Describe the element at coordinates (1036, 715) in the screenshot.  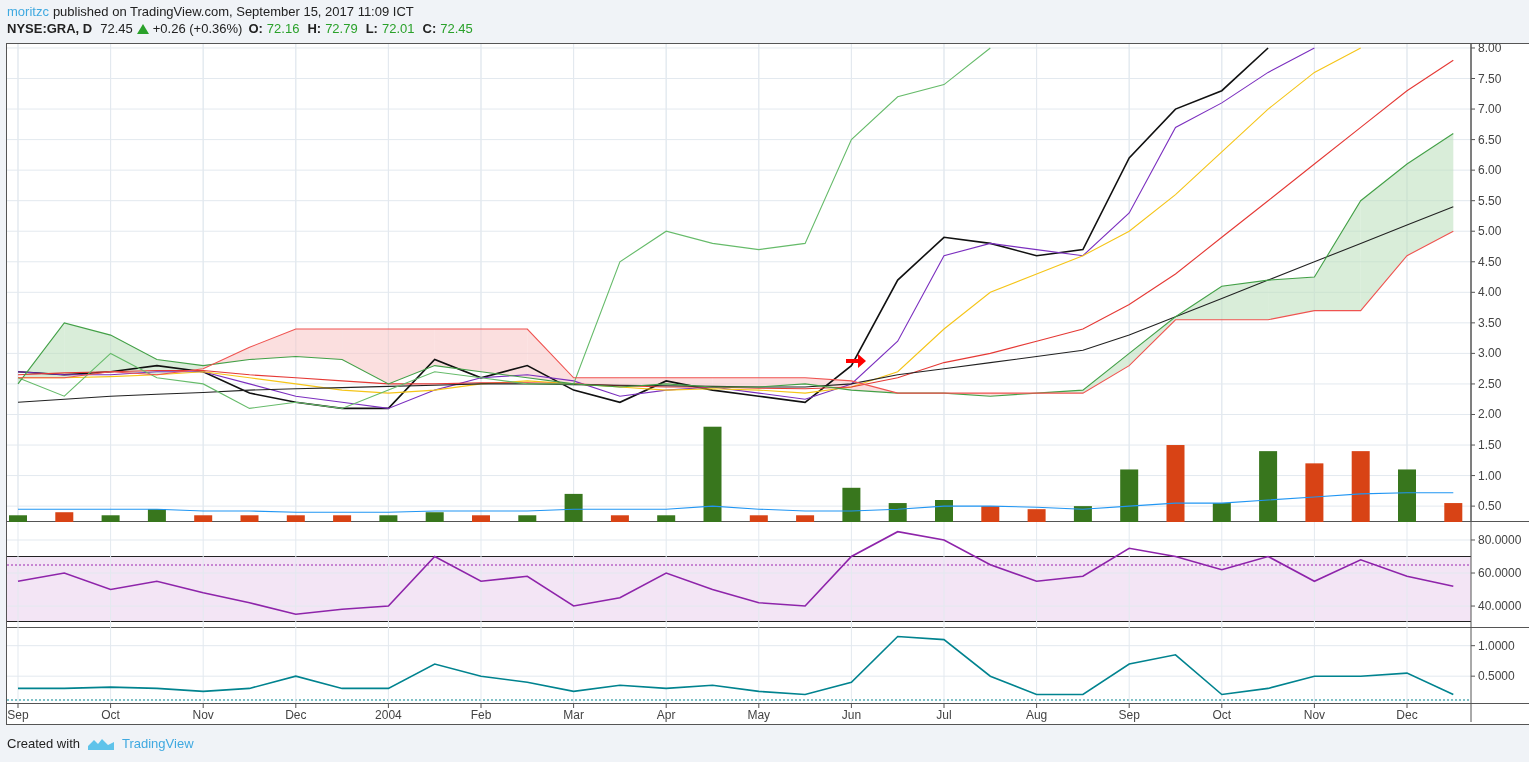
I see `axis-label: Aug` at that location.